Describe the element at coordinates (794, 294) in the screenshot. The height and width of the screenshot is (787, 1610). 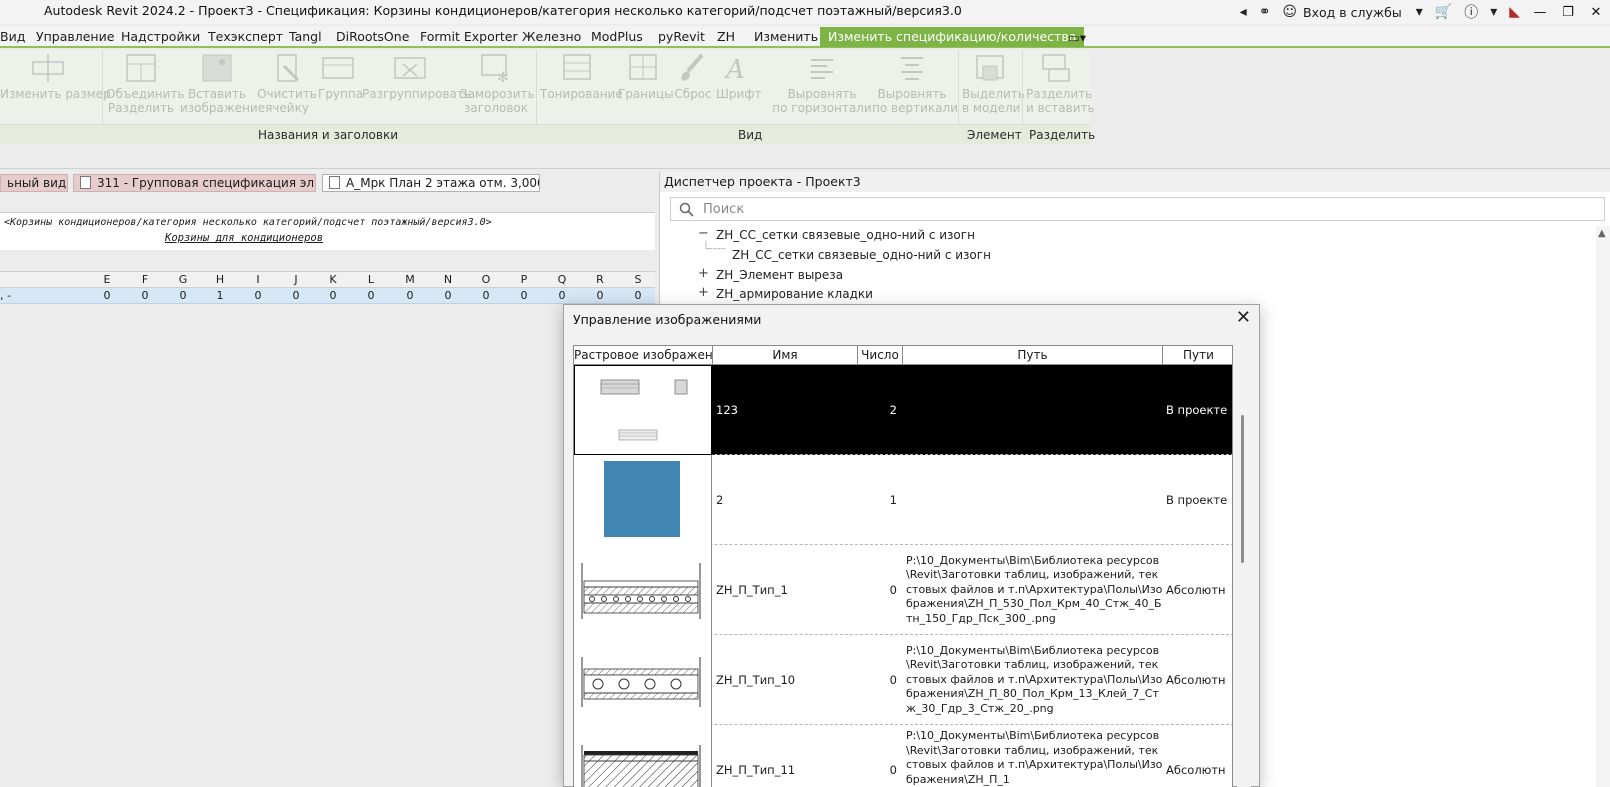
I see `tree-item: ZH_армирование кладки` at that location.